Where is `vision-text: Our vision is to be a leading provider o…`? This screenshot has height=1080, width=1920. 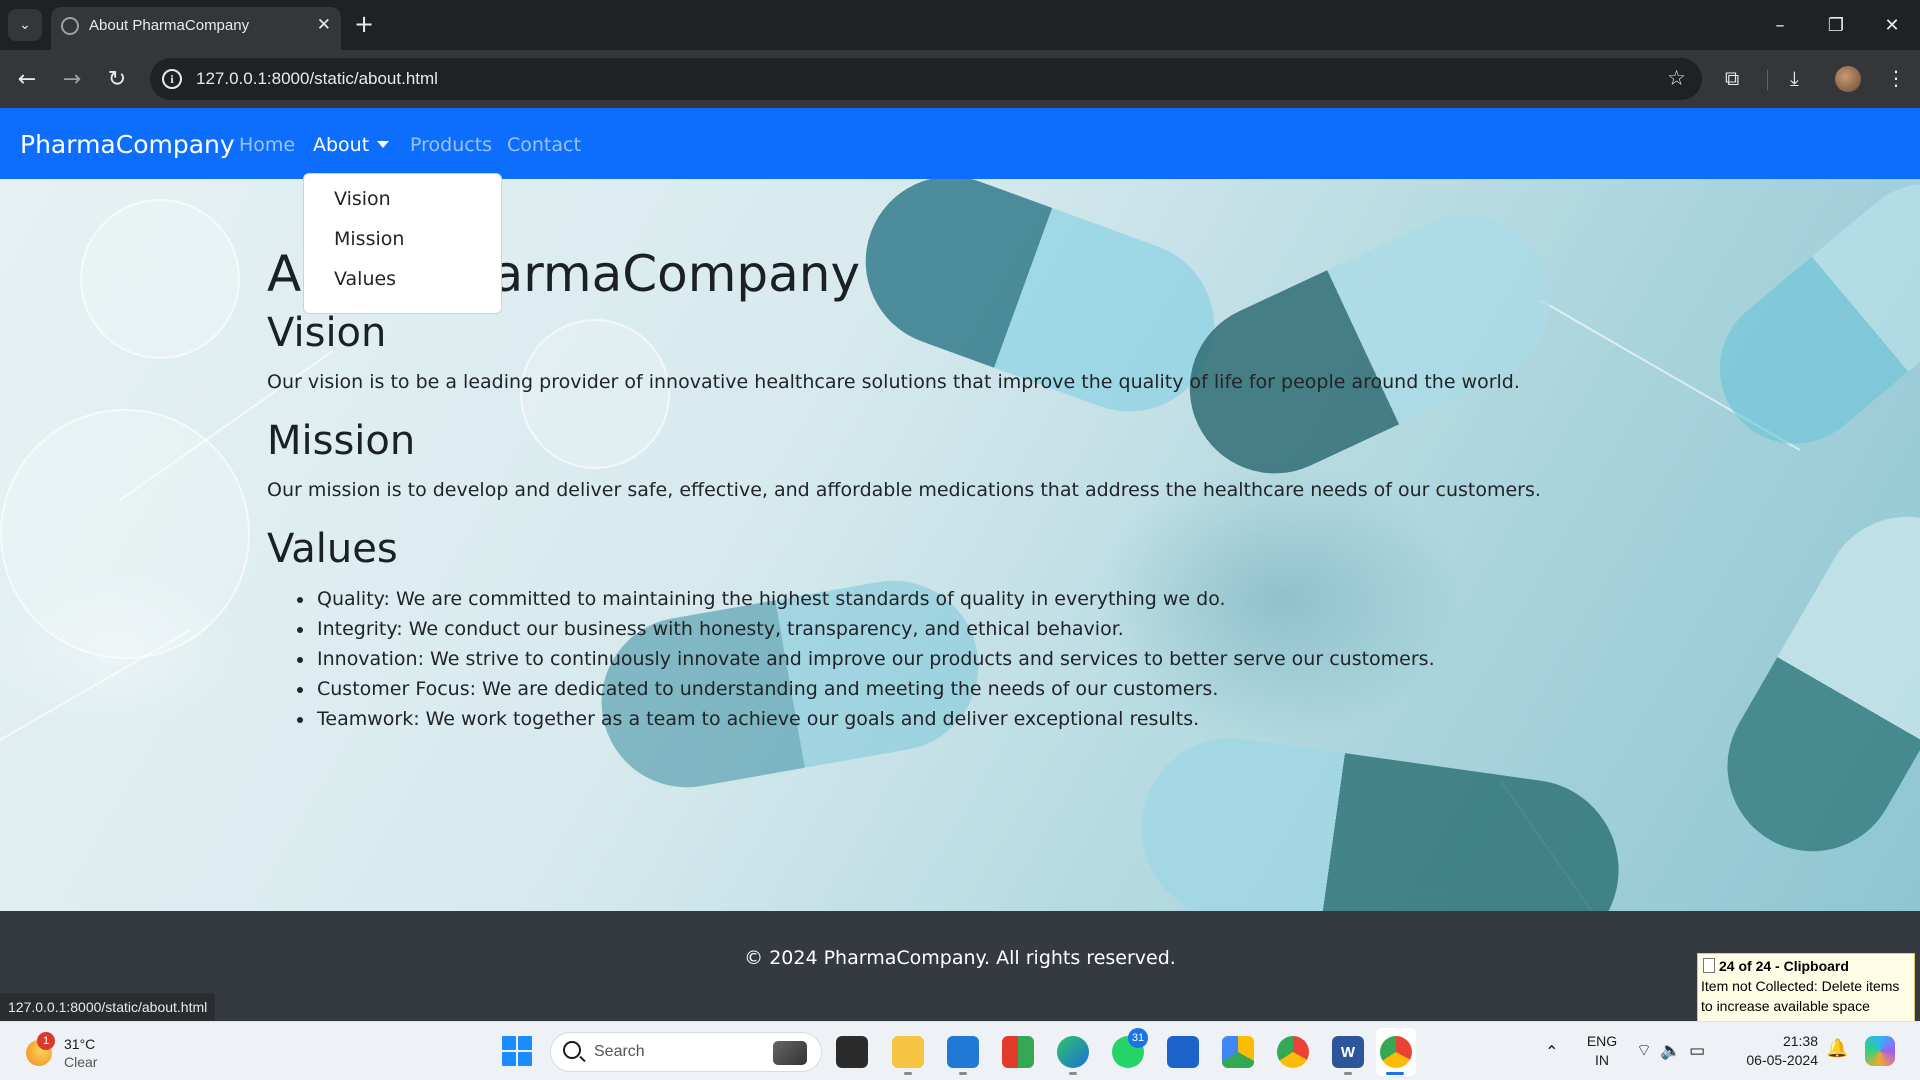 vision-text: Our vision is to be a leading provider o… is located at coordinates (893, 382).